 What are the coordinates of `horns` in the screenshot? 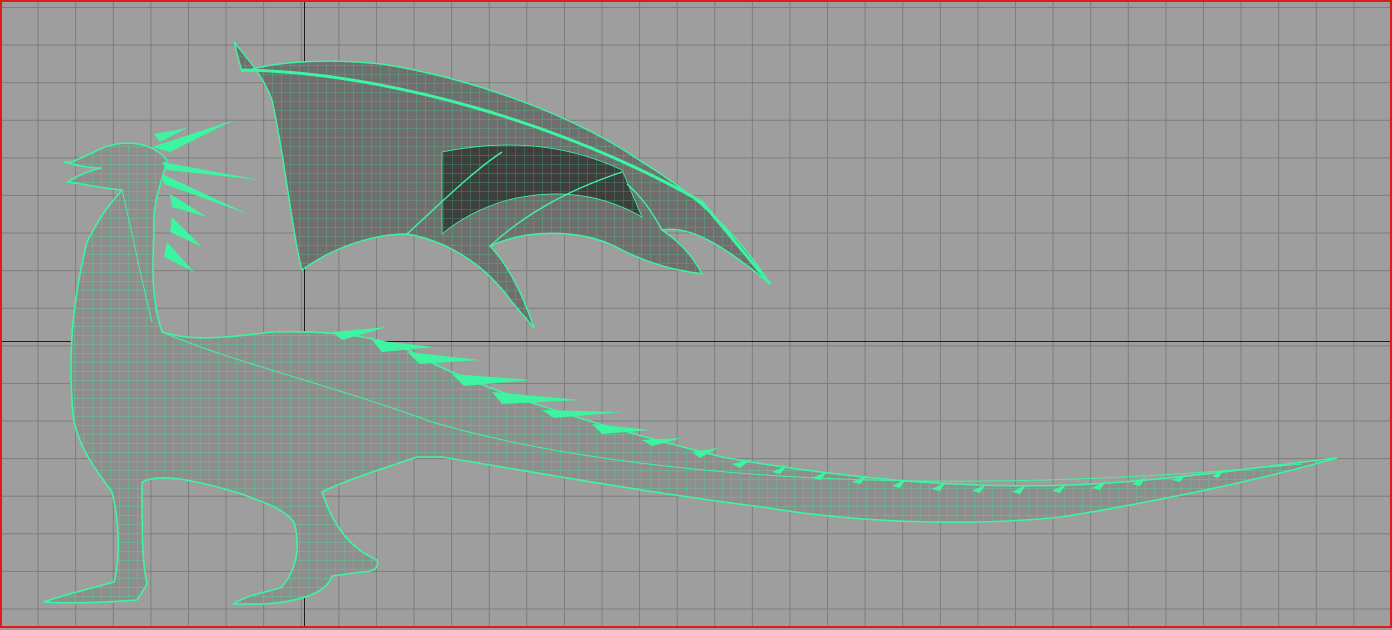 It's located at (206, 167).